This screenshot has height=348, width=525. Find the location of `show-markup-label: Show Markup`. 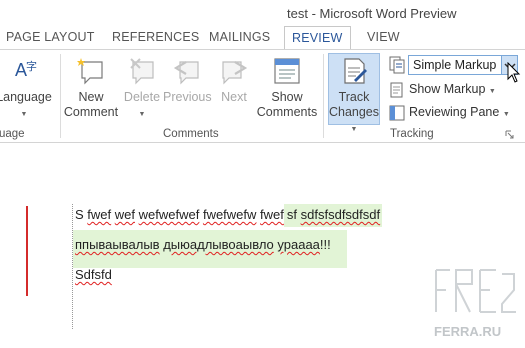

show-markup-label: Show Markup is located at coordinates (447, 89).